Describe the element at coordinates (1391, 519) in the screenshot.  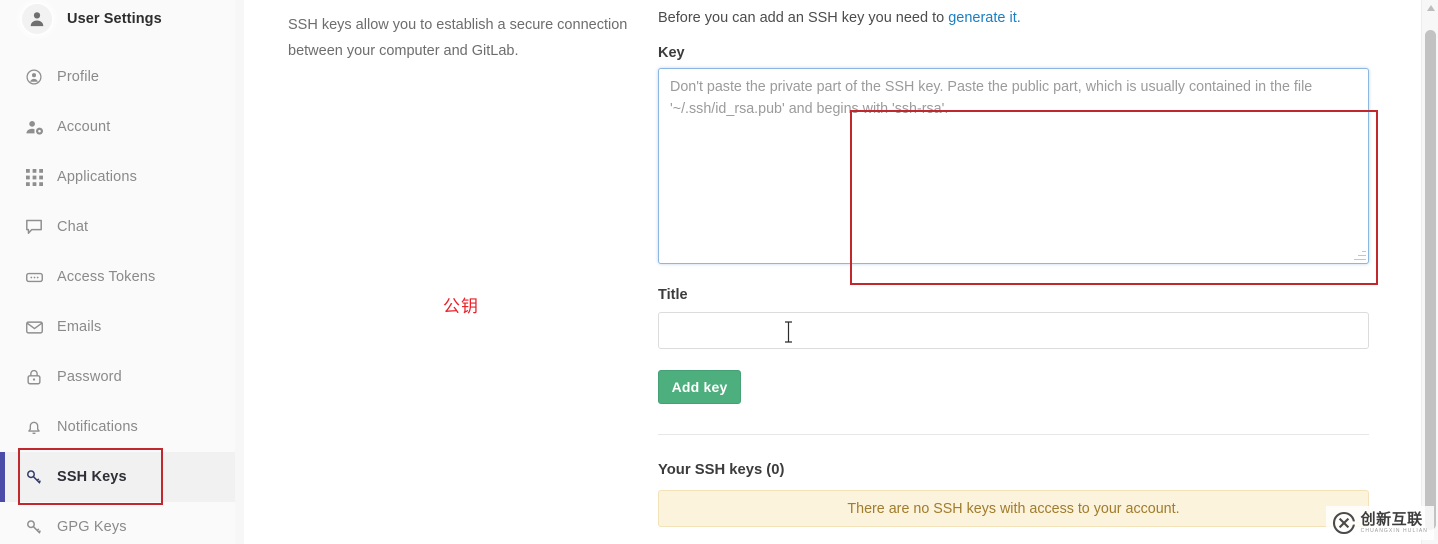
I see `watermark-title: 创新互联` at that location.